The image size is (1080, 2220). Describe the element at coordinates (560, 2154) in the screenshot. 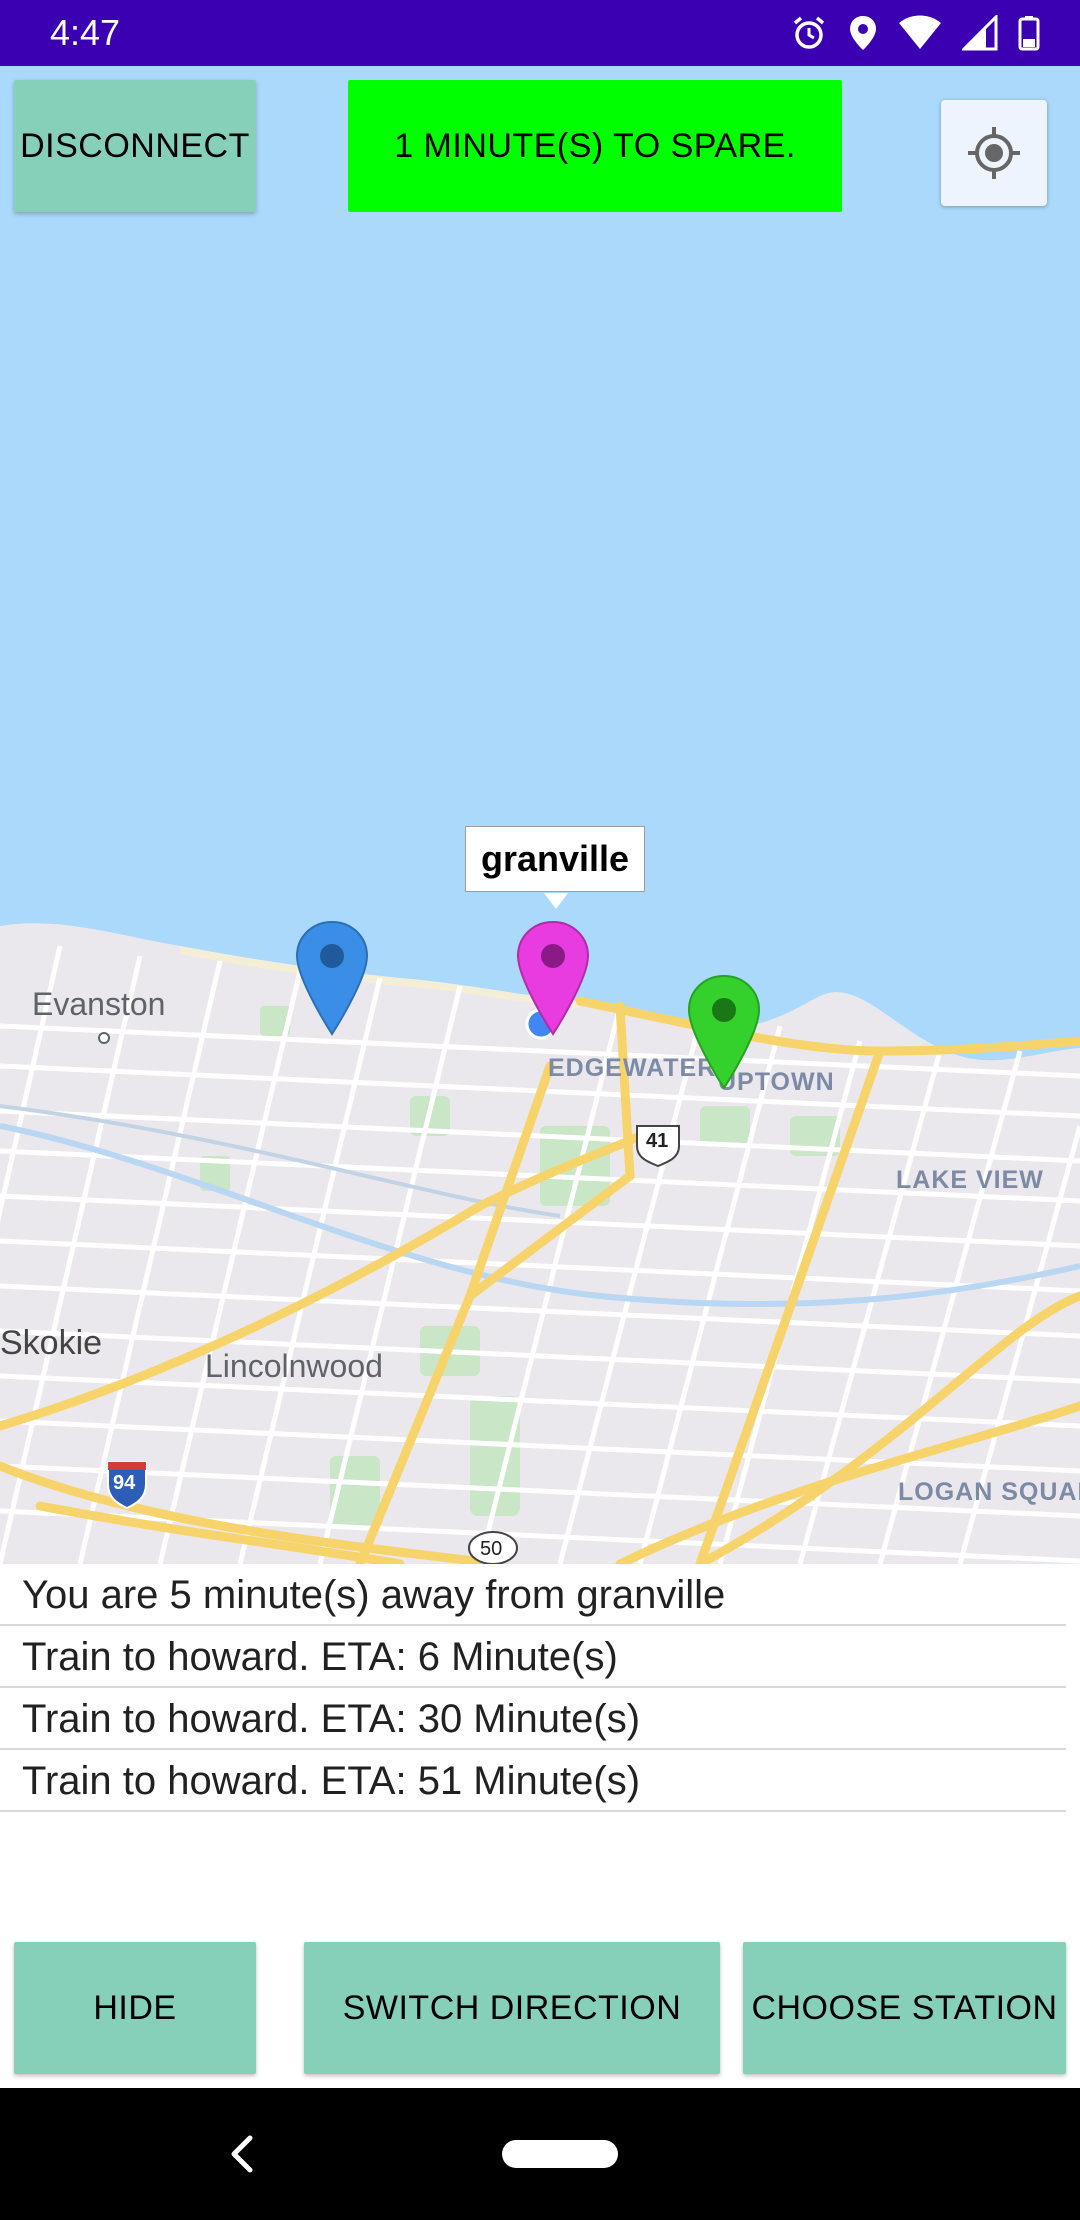

I see `home-pill` at that location.